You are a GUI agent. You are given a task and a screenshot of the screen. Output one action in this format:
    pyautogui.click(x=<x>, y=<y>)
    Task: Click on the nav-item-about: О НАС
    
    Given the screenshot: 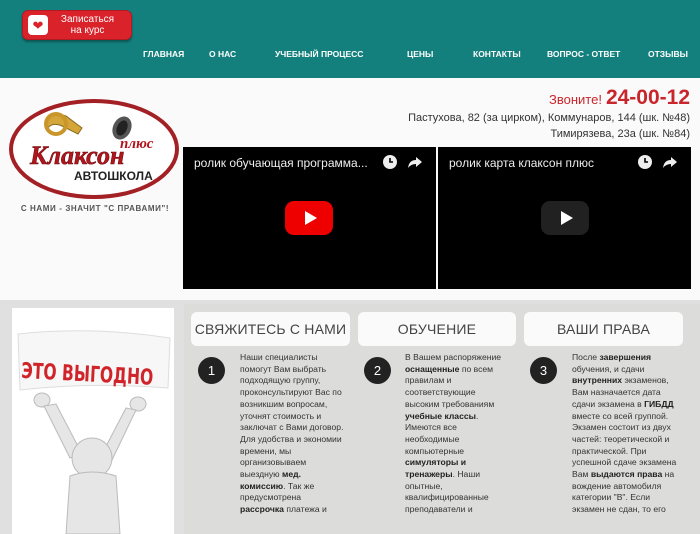 What is the action you would take?
    pyautogui.click(x=222, y=54)
    